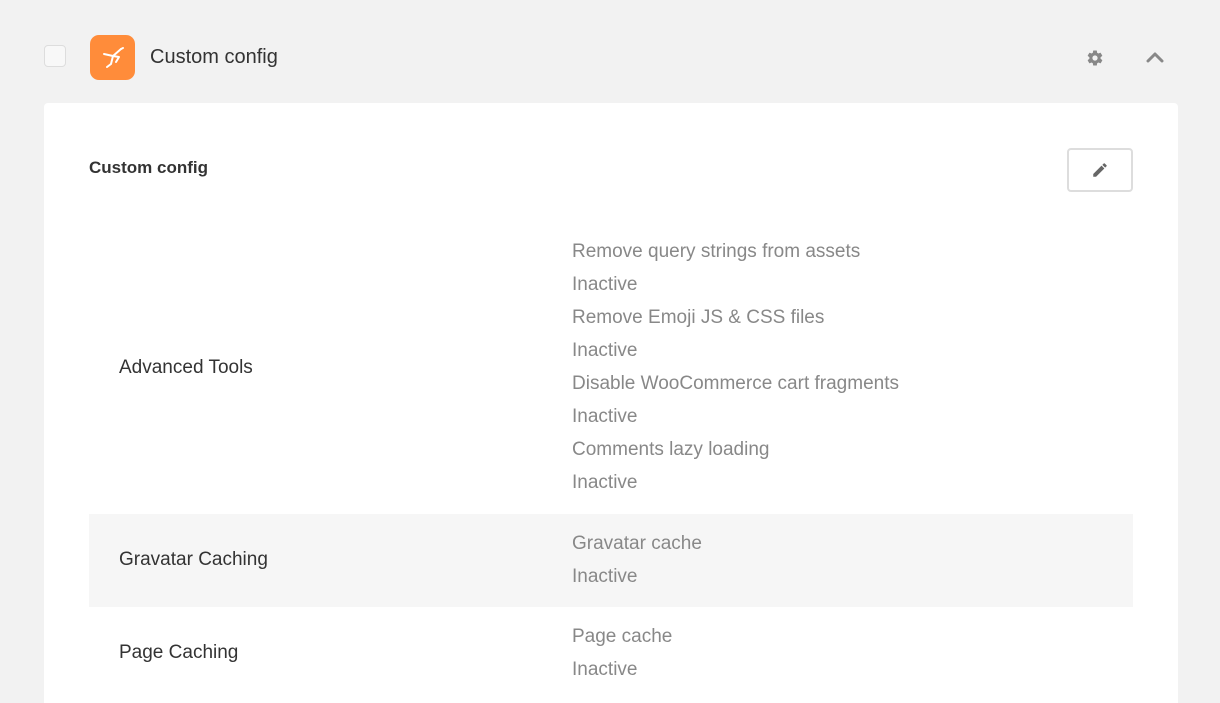  Describe the element at coordinates (214, 57) in the screenshot. I see `config-title: Custom config` at that location.